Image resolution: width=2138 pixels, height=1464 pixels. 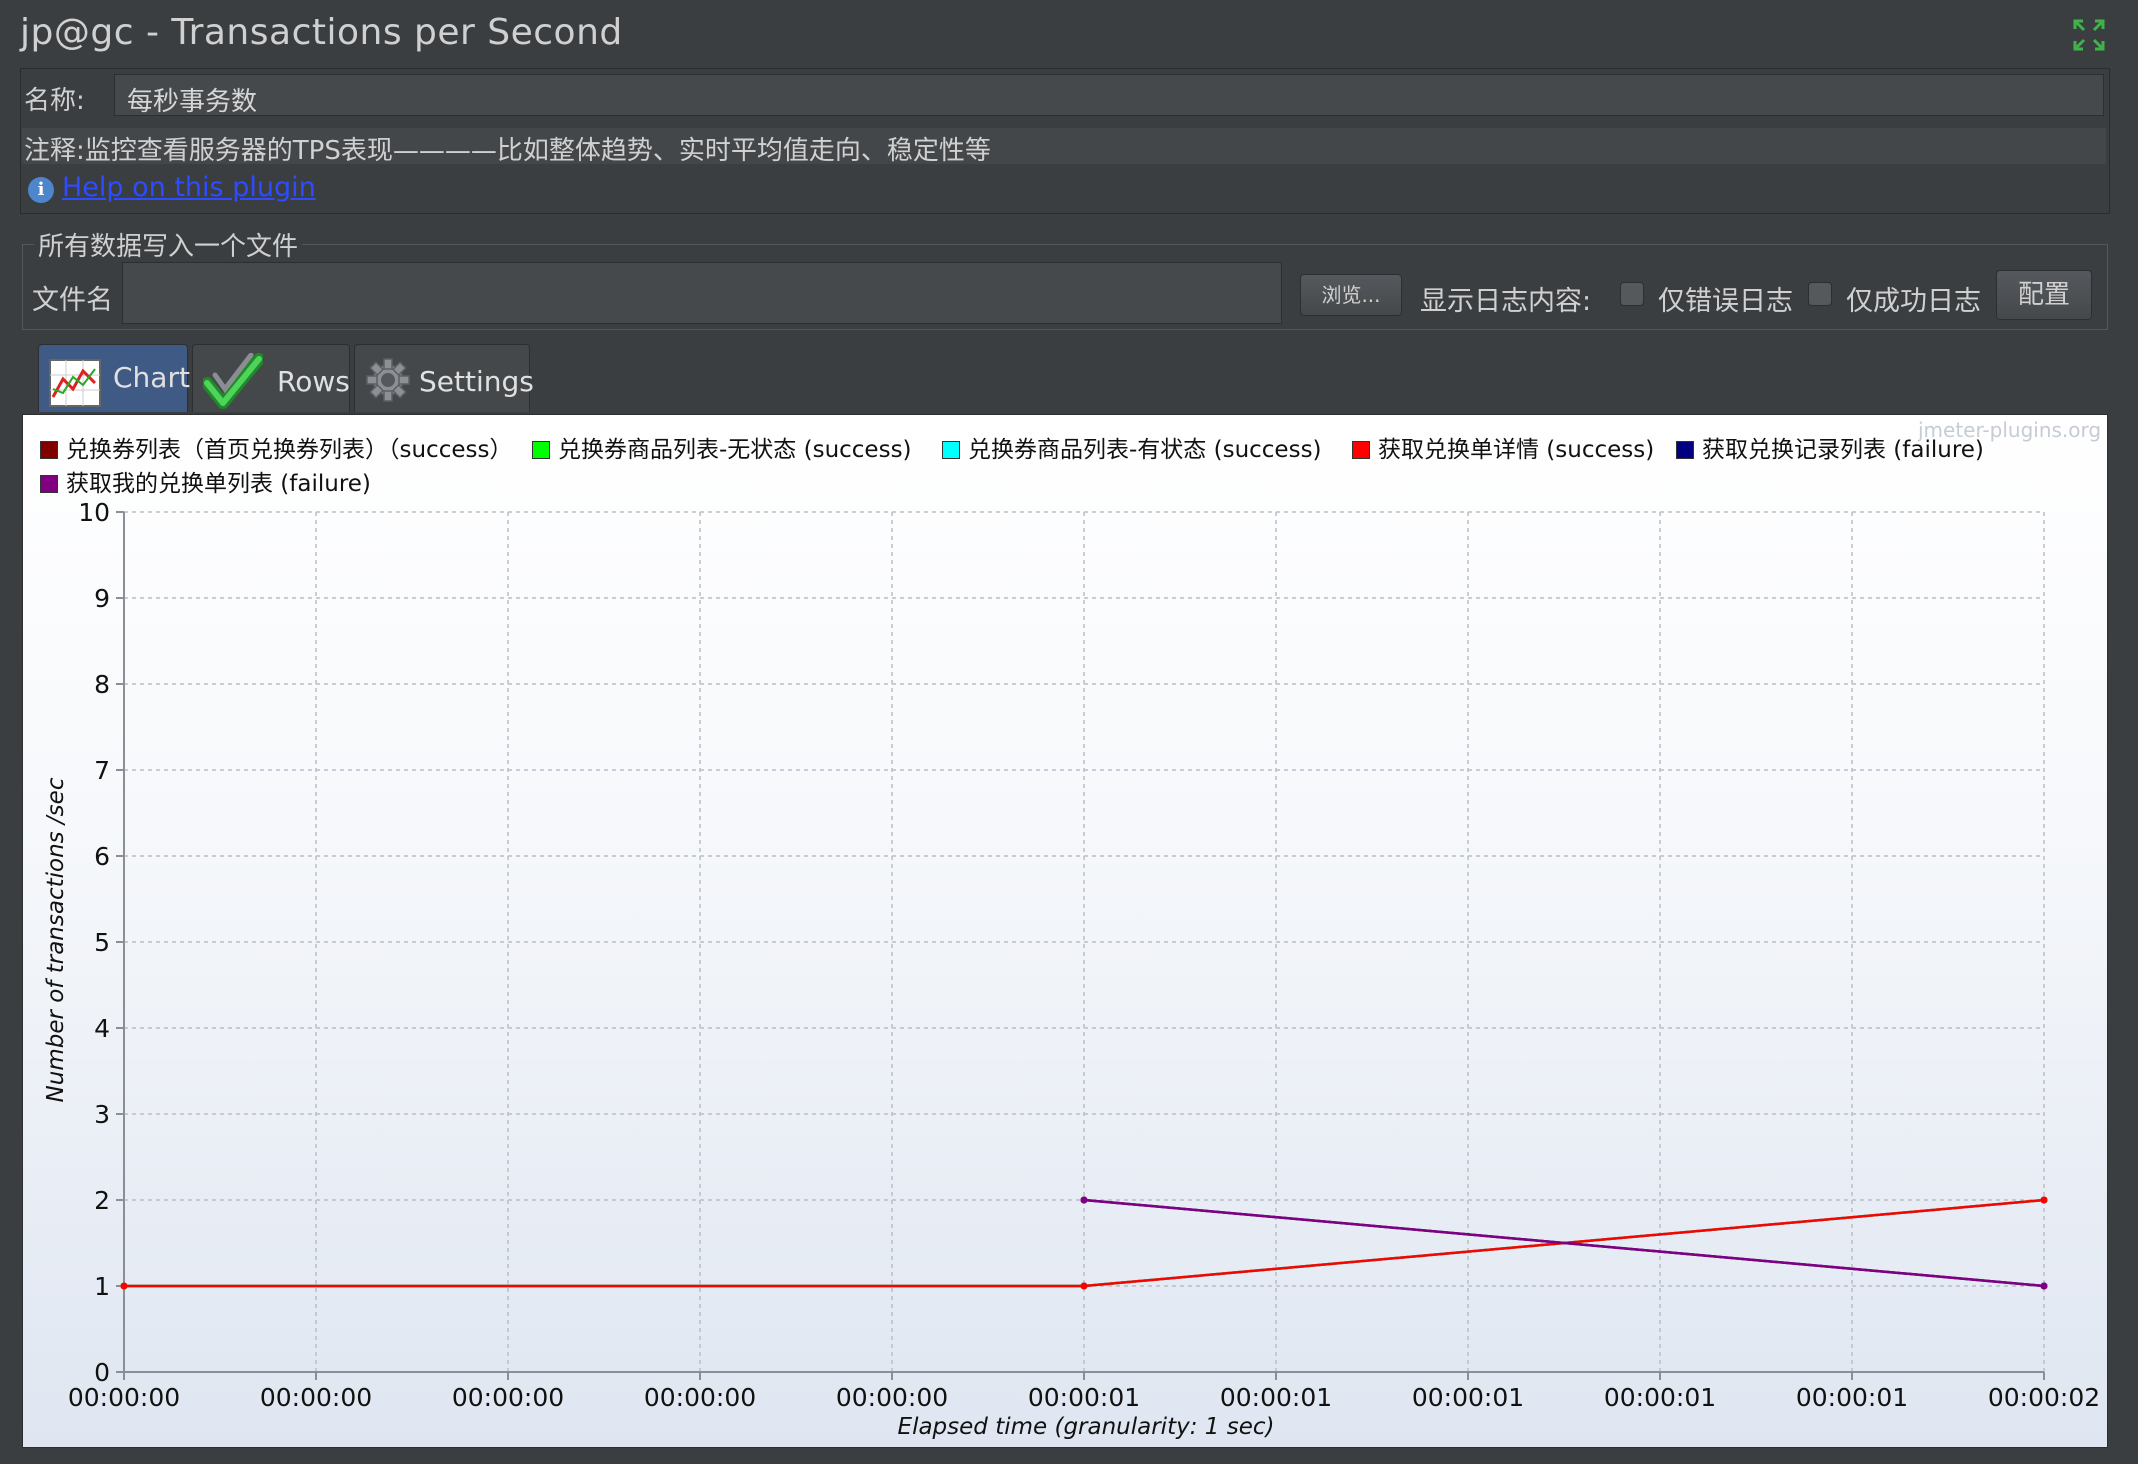 I want to click on y-tick-label: 10, so click(x=94, y=512).